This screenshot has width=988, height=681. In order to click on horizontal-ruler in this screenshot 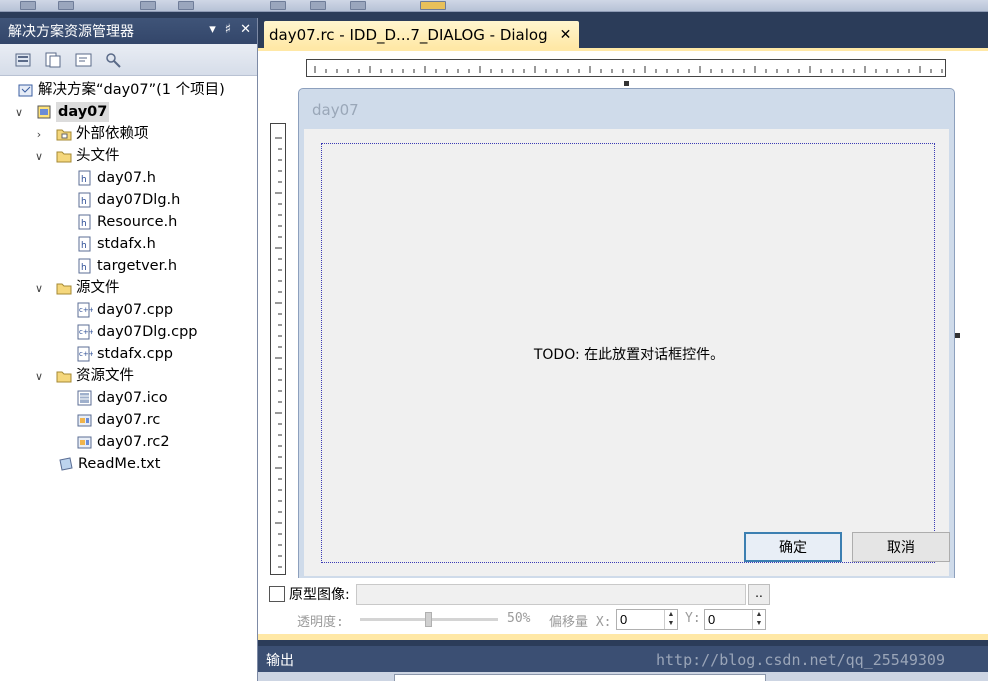, I will do `click(626, 68)`.